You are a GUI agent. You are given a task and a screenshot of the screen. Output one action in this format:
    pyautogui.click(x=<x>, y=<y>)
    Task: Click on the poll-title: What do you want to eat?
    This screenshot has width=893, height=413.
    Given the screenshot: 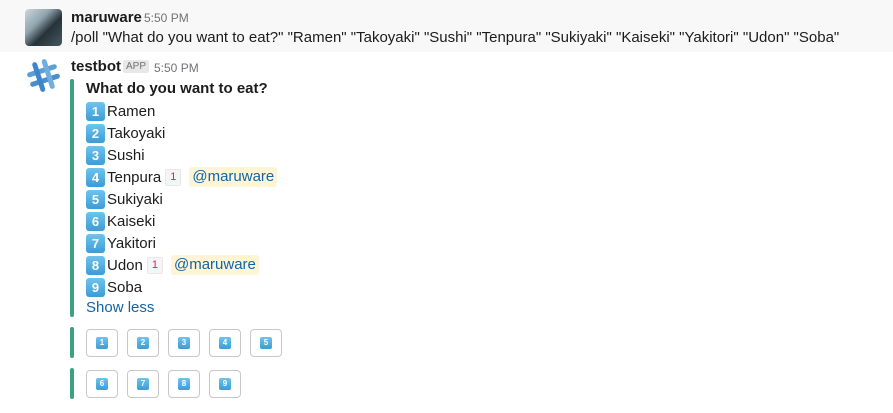 What is the action you would take?
    pyautogui.click(x=177, y=88)
    